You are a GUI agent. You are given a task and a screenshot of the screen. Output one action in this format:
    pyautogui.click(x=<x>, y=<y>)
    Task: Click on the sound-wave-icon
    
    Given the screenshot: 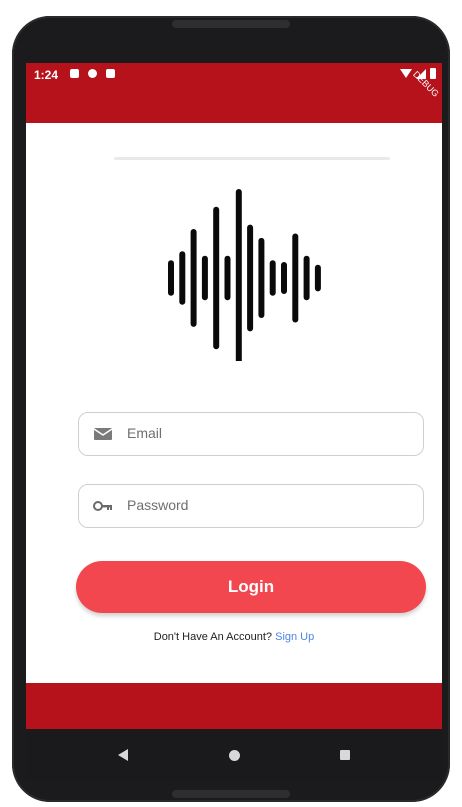 What is the action you would take?
    pyautogui.click(x=244, y=275)
    